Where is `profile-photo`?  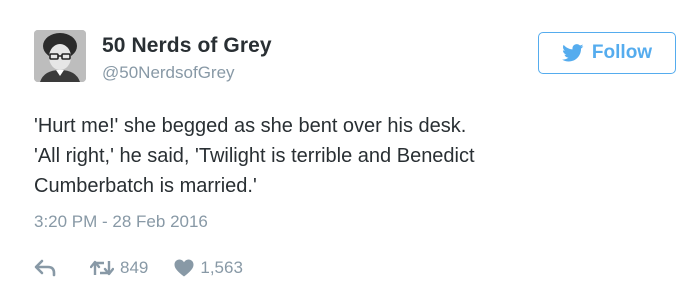
profile-photo is located at coordinates (60, 56).